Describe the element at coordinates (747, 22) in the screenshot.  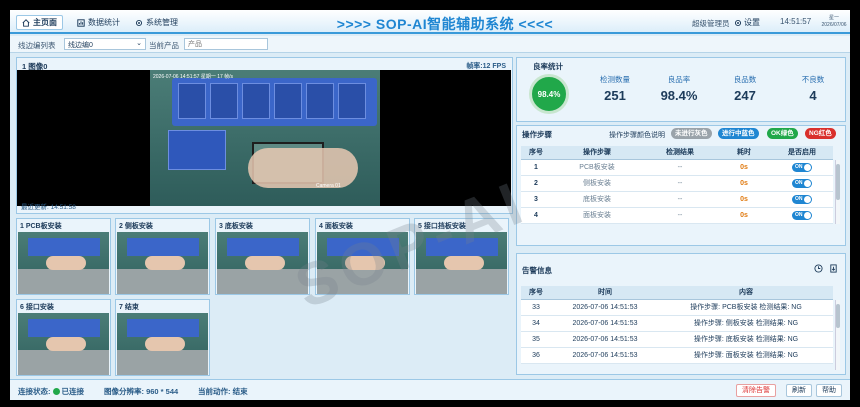
I see `settings-button: 设置` at that location.